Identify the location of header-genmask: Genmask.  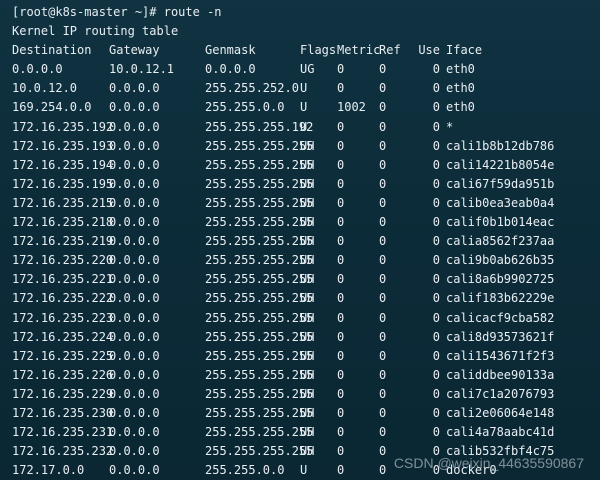
(230, 50).